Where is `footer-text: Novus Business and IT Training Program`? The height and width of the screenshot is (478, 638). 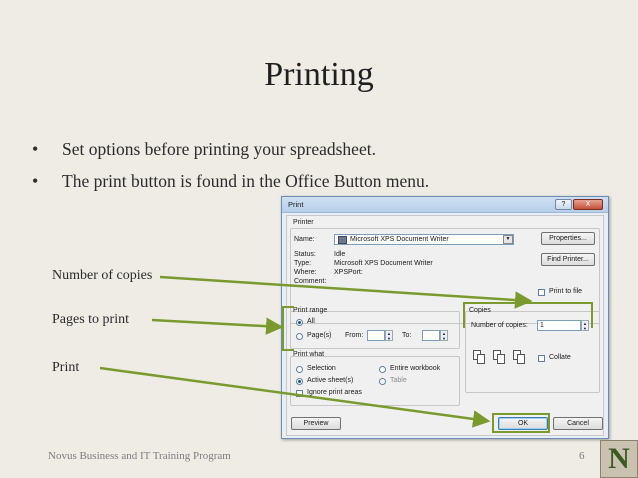 footer-text: Novus Business and IT Training Program is located at coordinates (139, 456).